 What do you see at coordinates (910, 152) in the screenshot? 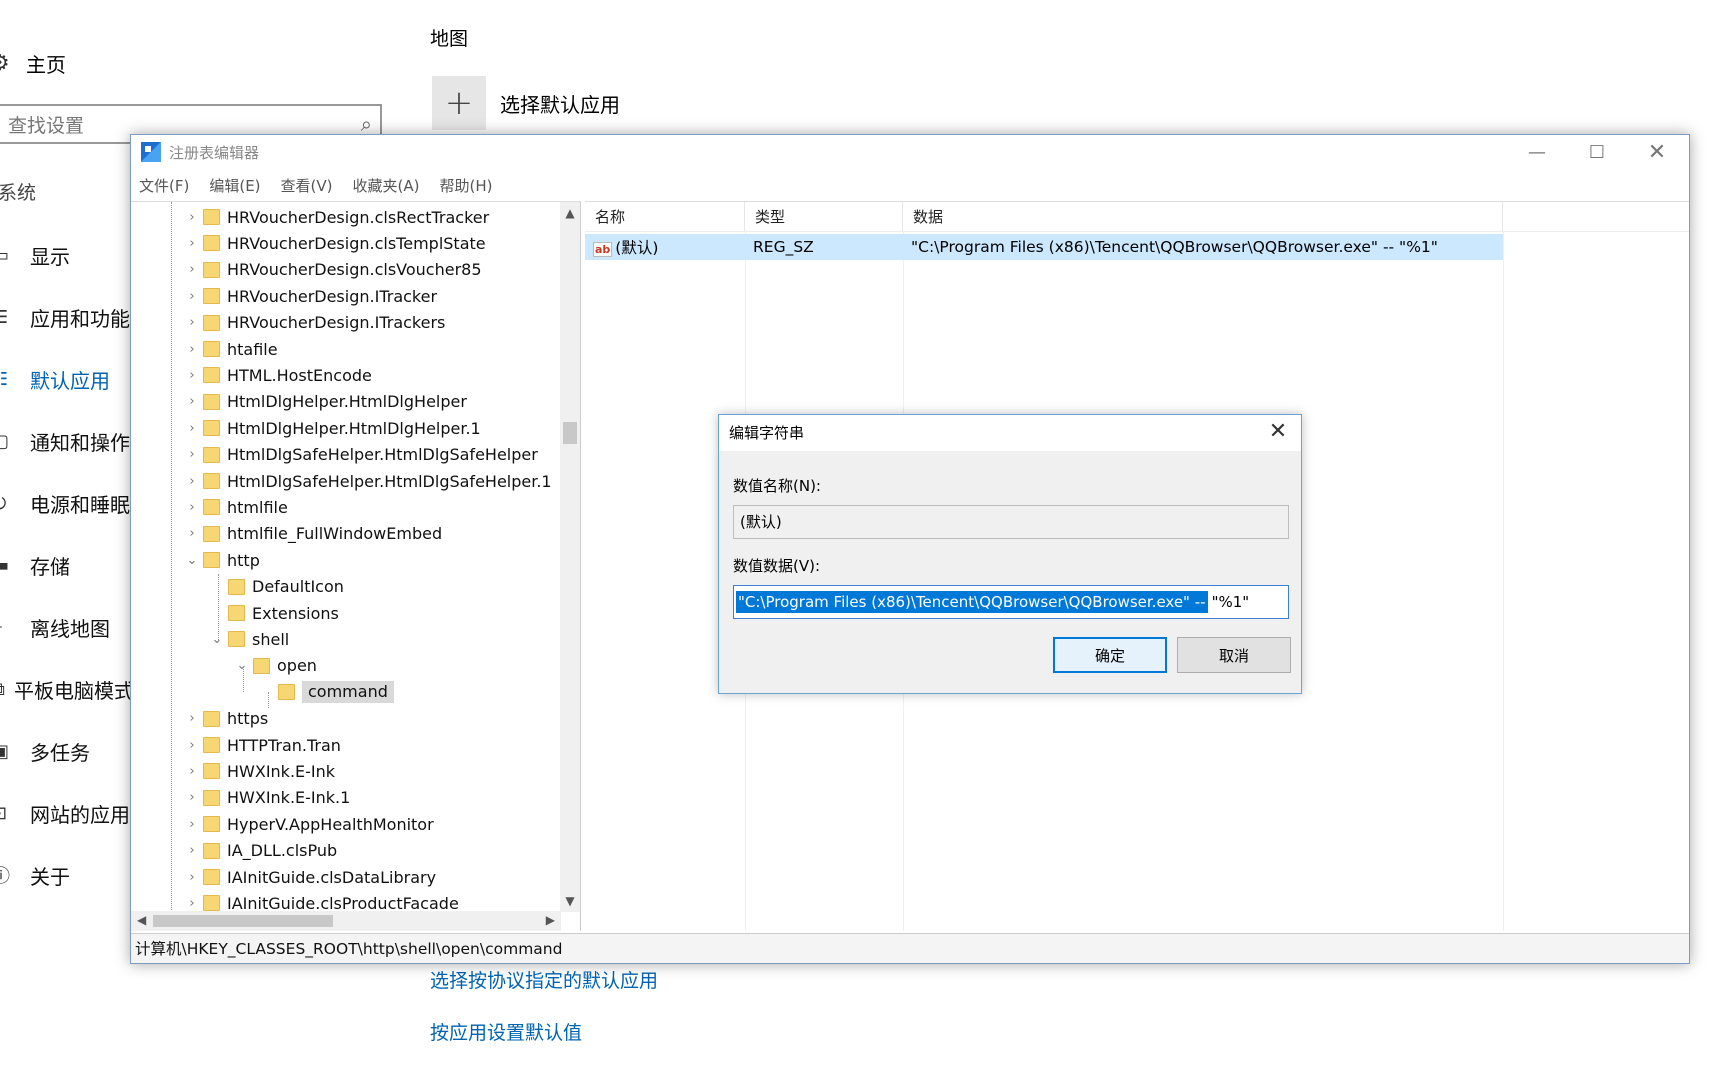
I see `regedit-titlebar: 注册表编辑器 — ☐ ✕` at bounding box center [910, 152].